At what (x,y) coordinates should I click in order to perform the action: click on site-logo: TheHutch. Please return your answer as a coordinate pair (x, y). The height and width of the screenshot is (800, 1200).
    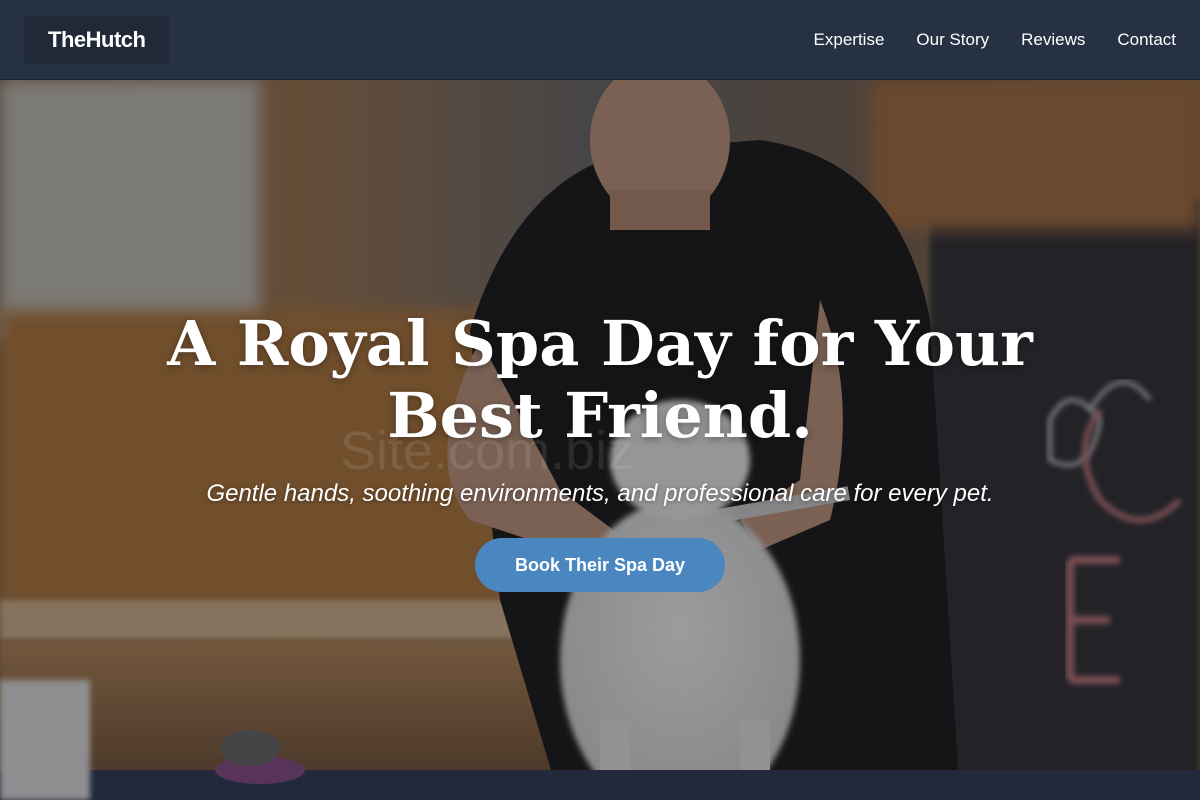
    Looking at the image, I should click on (97, 39).